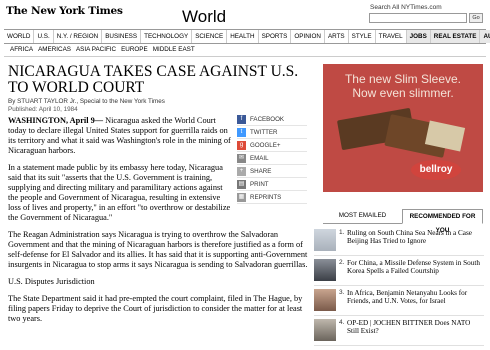  What do you see at coordinates (442, 221) in the screenshot?
I see `tab-recommended: RECOMMENDED FOR YOU` at bounding box center [442, 221].